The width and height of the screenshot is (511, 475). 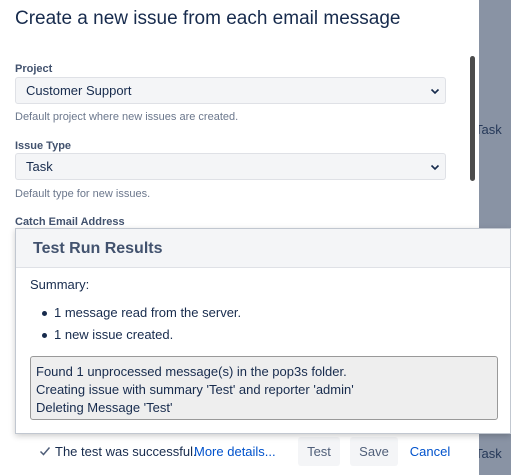 What do you see at coordinates (104, 407) in the screenshot?
I see `log-line: Deleting Message 'Test'` at bounding box center [104, 407].